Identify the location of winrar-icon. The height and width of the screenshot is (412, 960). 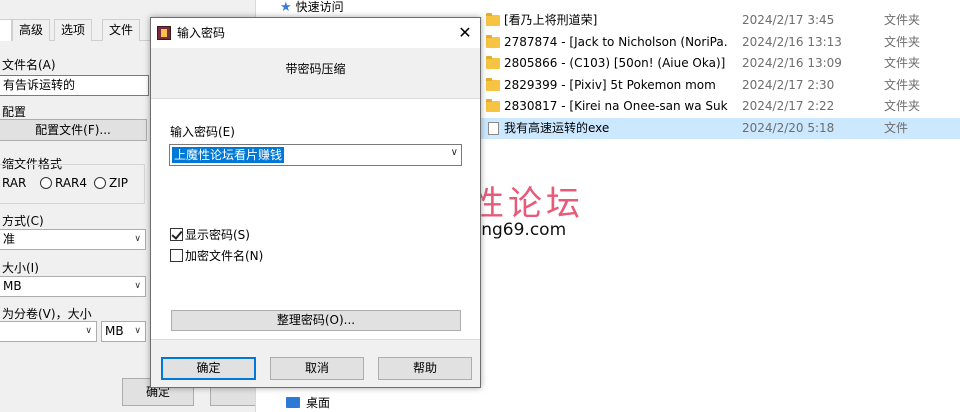
(164, 33).